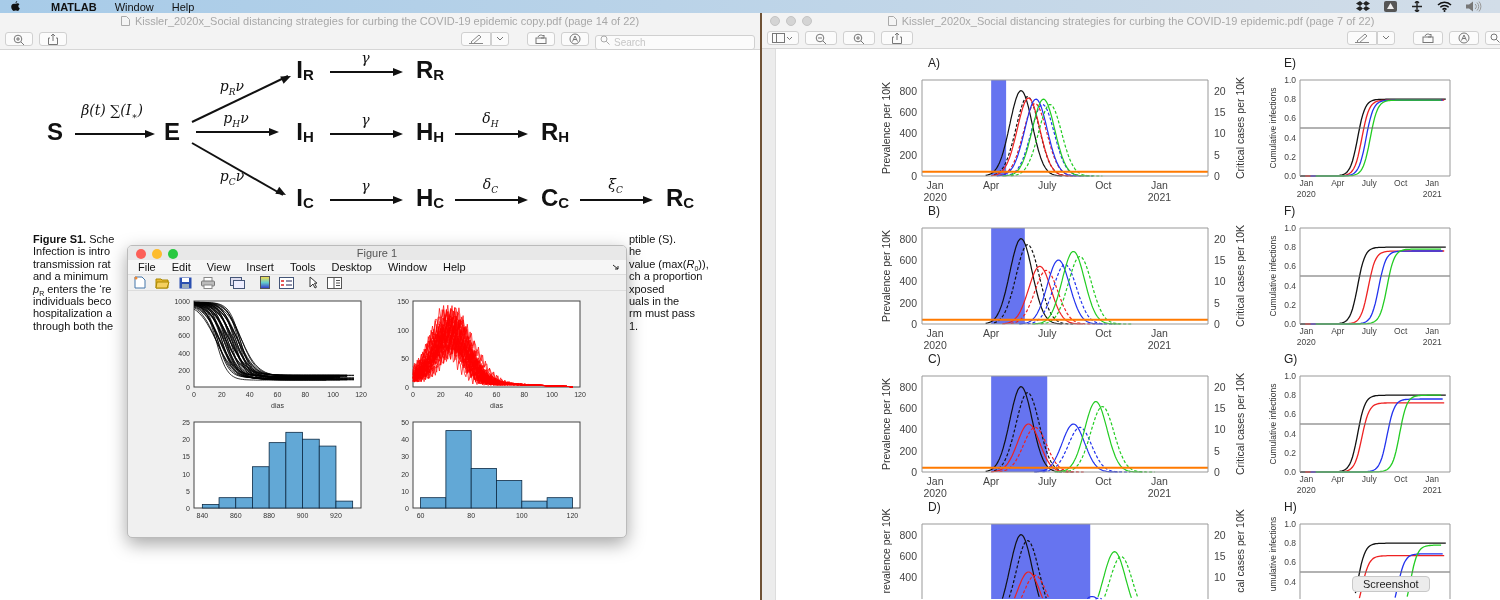 This screenshot has width=1500, height=600. Describe the element at coordinates (237, 282) in the screenshot. I see `plot-browser-icon` at that location.